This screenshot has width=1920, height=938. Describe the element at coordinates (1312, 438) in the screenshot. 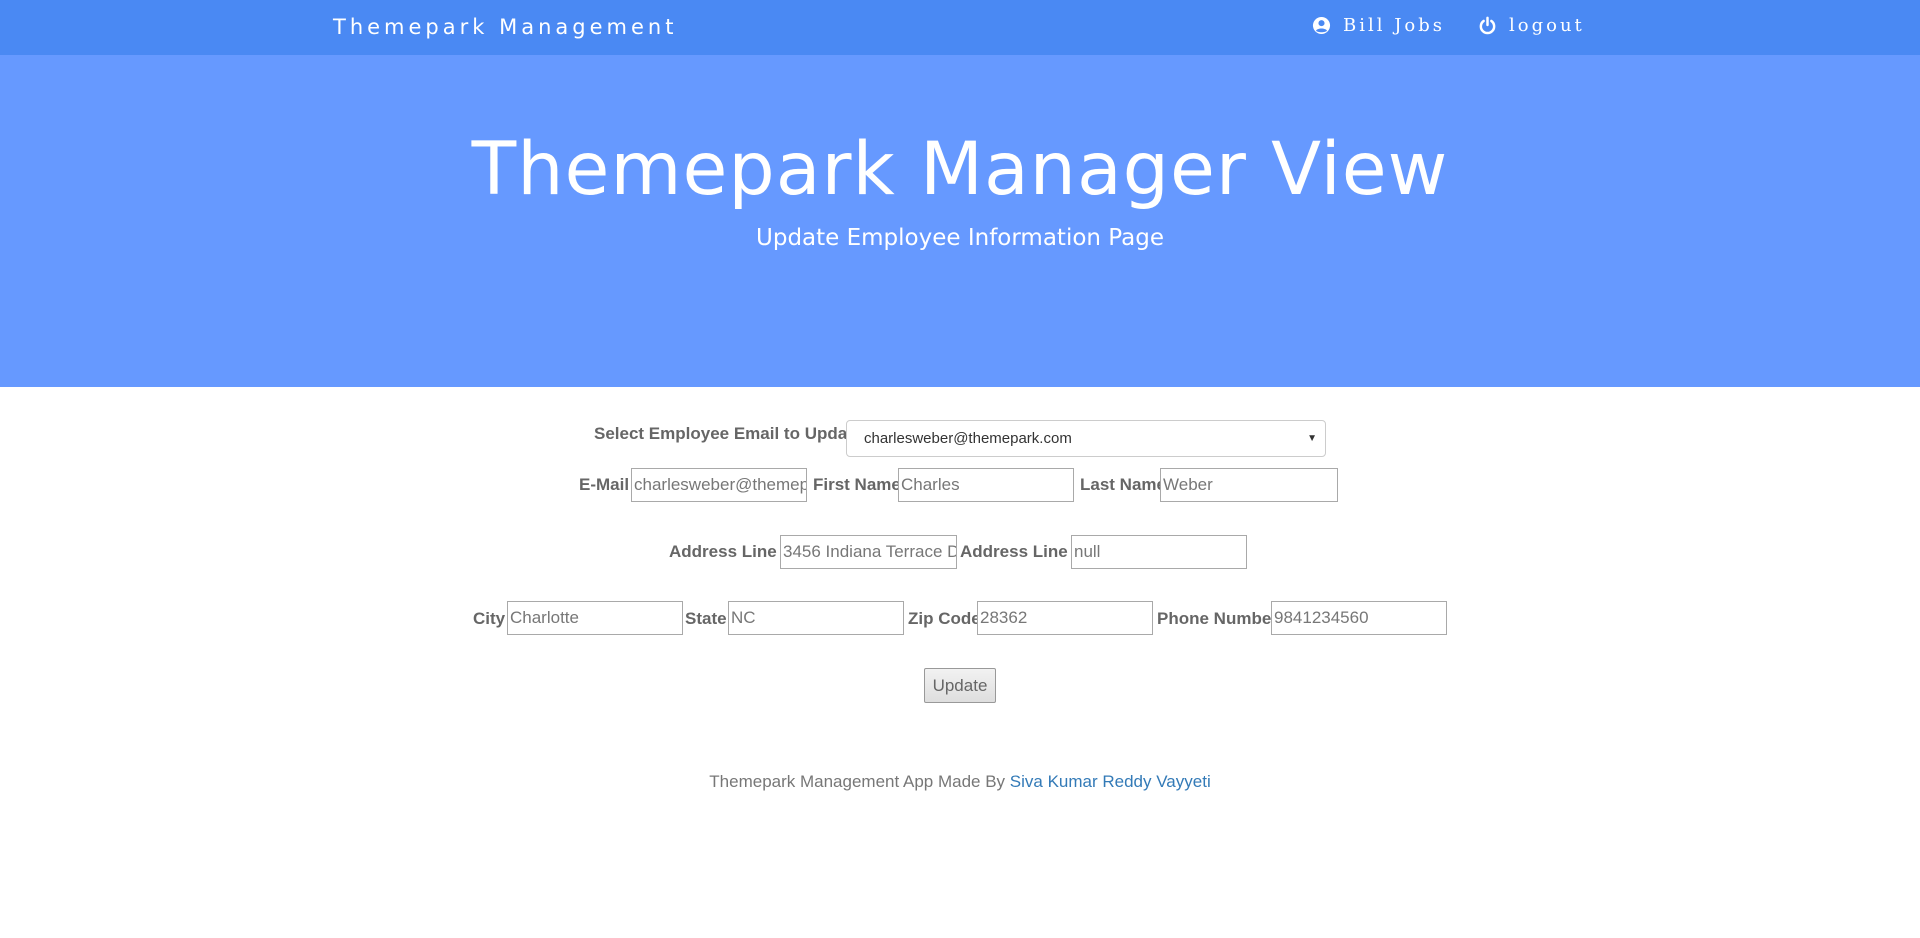

I see `caret-down-icon: ▼` at that location.